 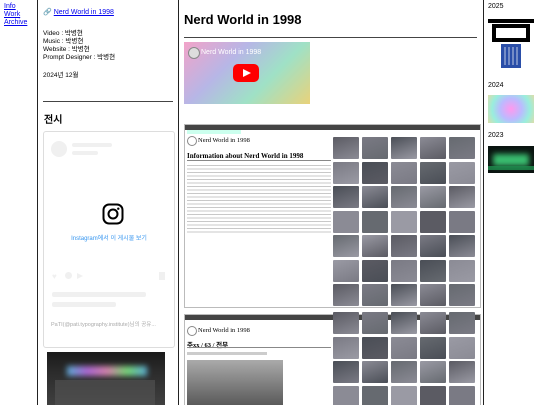 What do you see at coordinates (19, 202) in the screenshot?
I see `left-nav: Info Work Archive` at bounding box center [19, 202].